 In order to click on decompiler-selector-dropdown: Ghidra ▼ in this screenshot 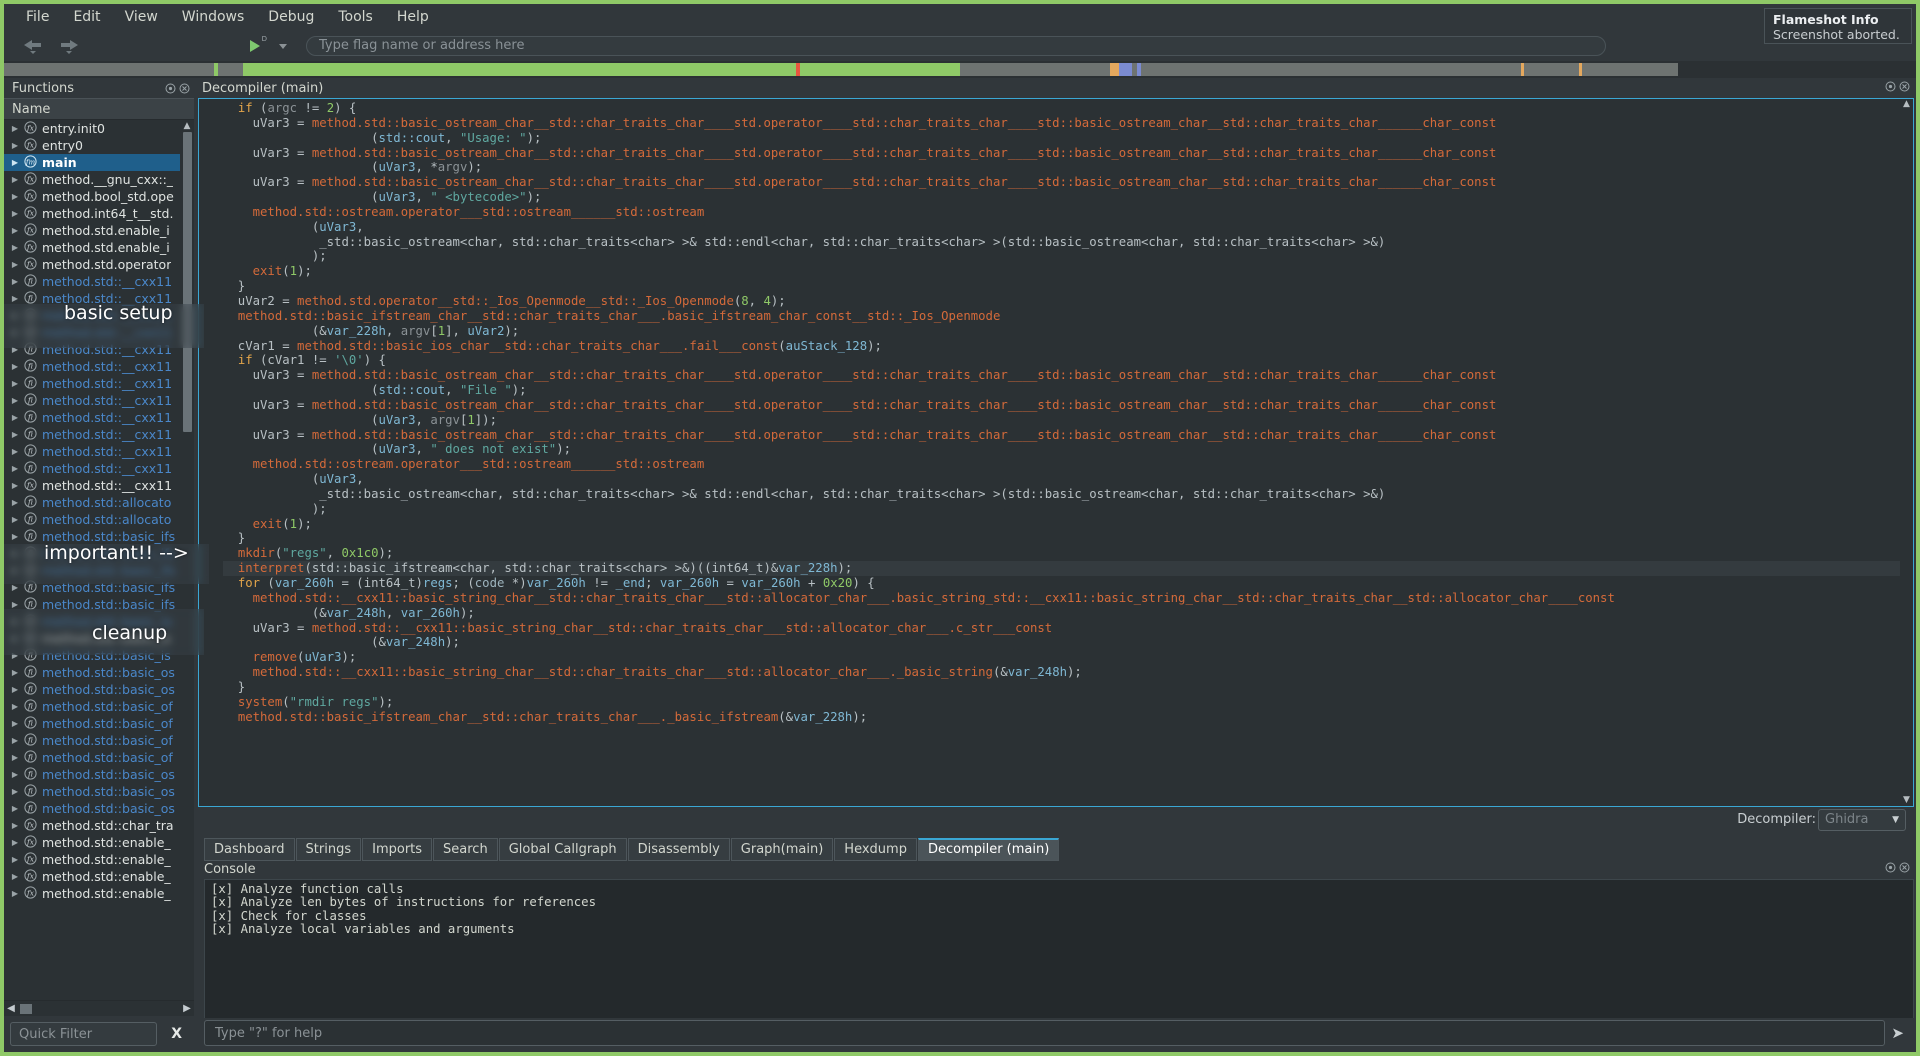, I will do `click(1862, 819)`.